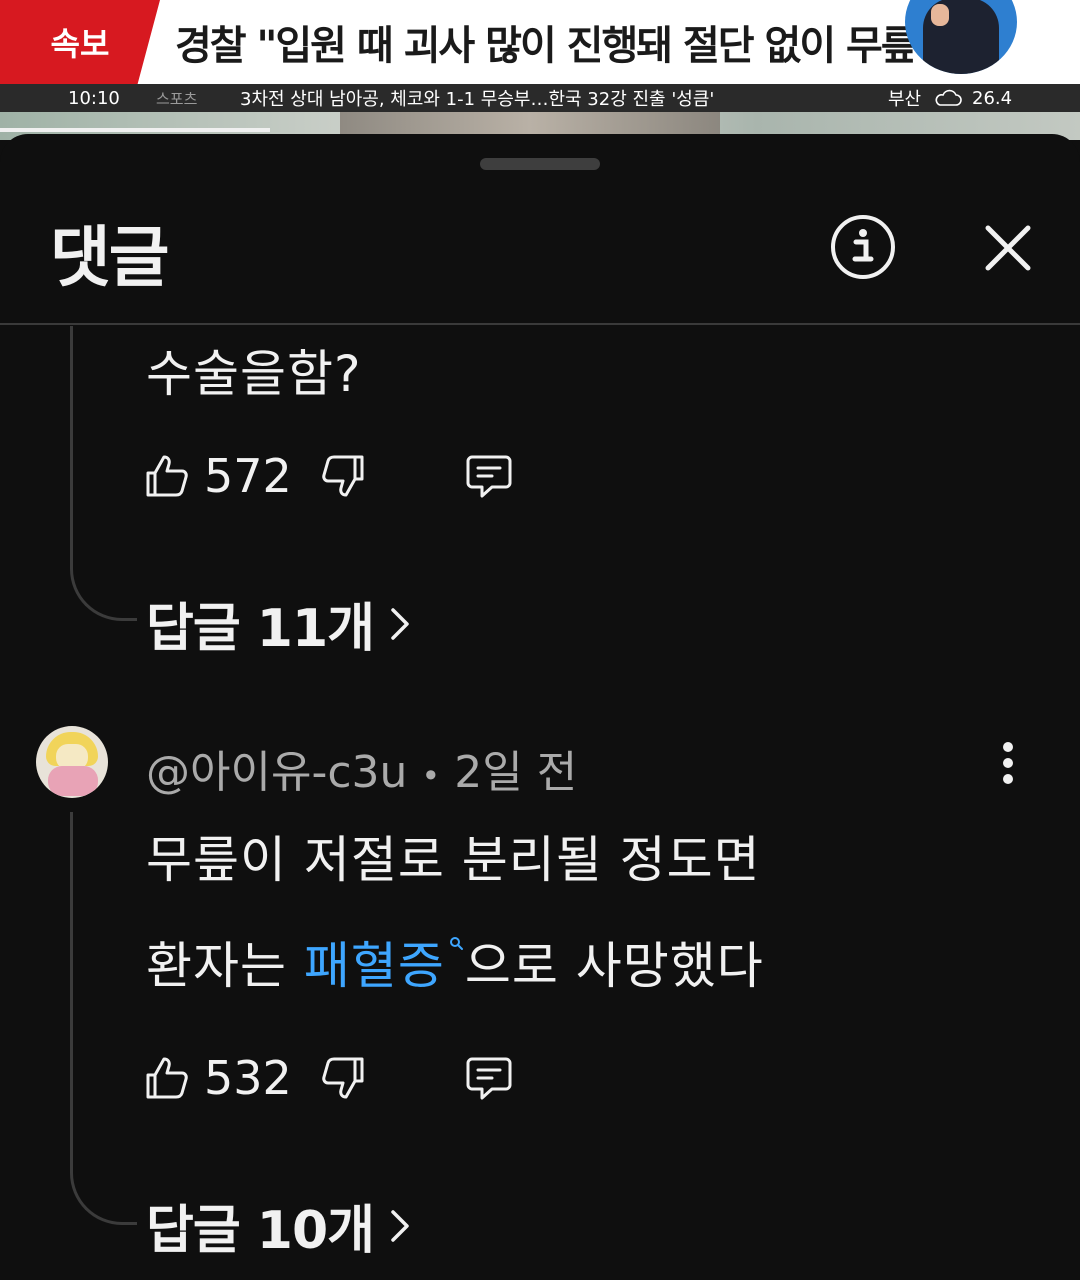 This screenshot has width=1080, height=1280. I want to click on view-replies-button: 답글 11개, so click(278, 623).